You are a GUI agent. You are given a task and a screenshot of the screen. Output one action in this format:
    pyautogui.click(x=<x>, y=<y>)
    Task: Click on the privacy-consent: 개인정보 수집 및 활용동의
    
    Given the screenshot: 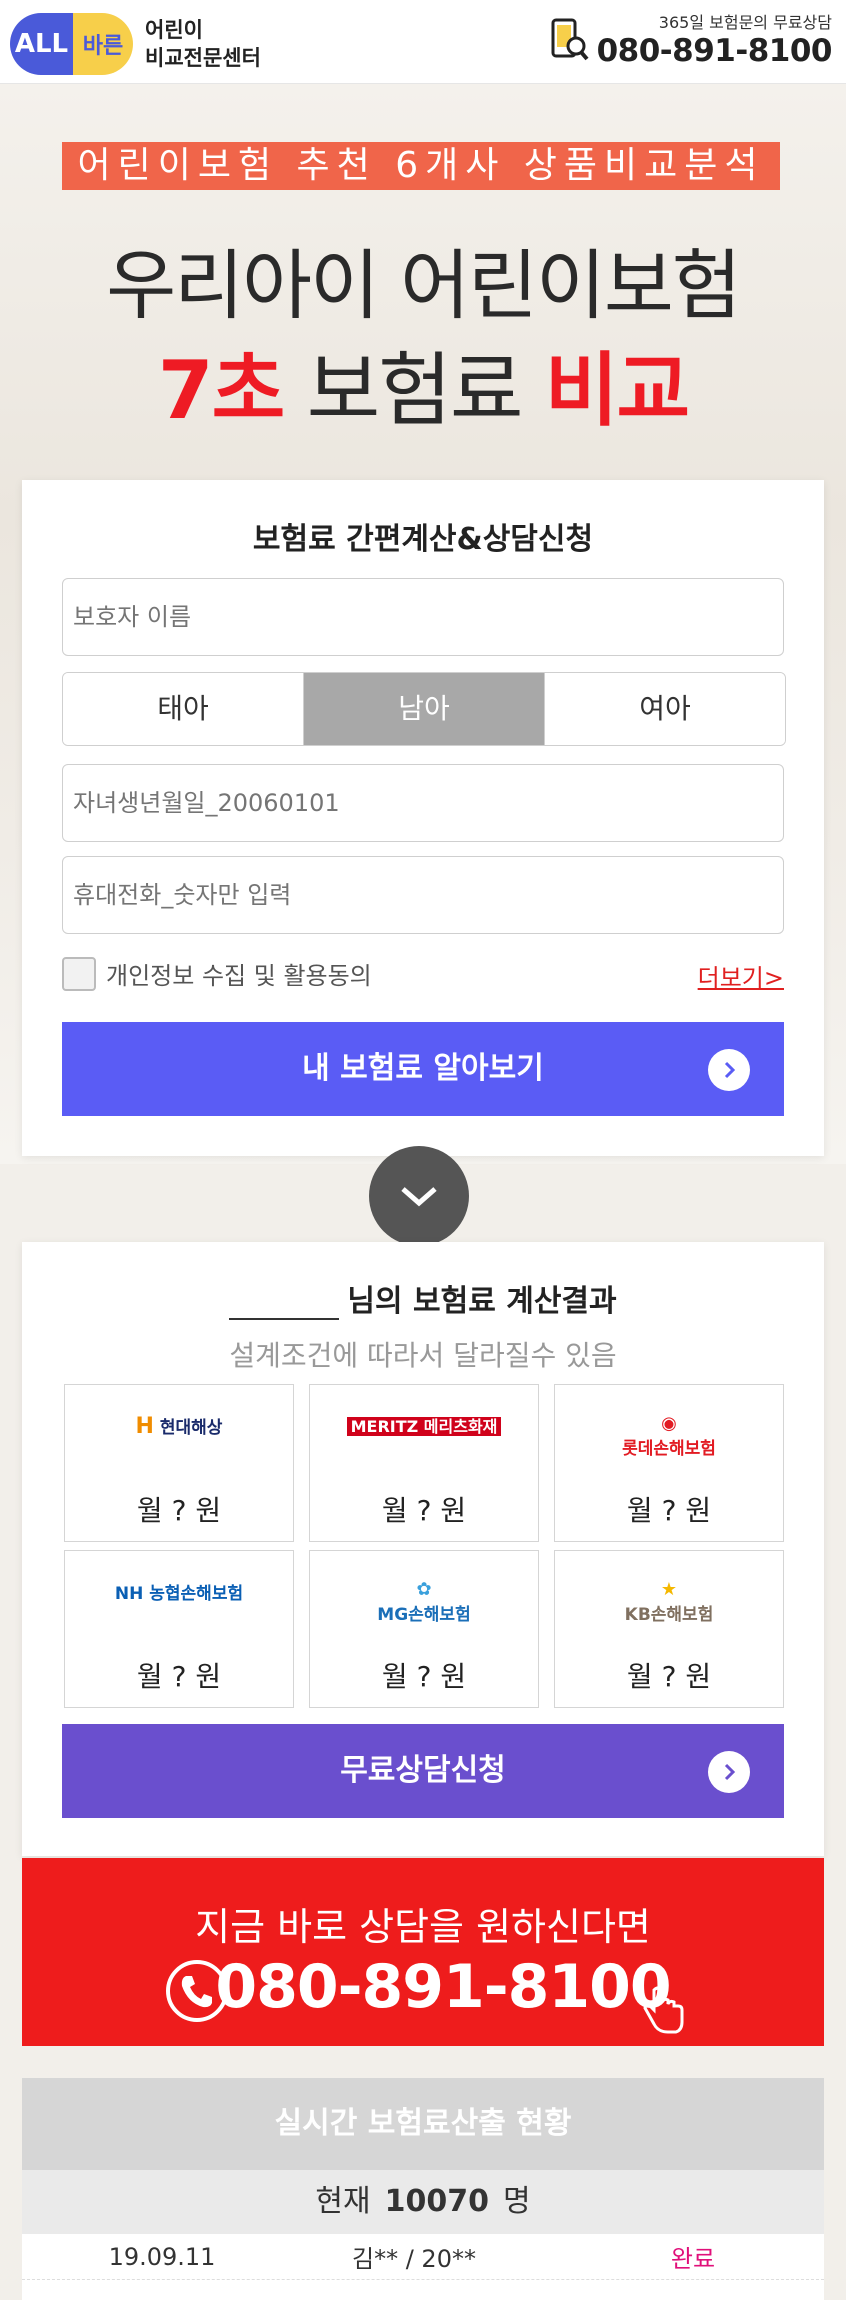 What is the action you would take?
    pyautogui.click(x=217, y=973)
    